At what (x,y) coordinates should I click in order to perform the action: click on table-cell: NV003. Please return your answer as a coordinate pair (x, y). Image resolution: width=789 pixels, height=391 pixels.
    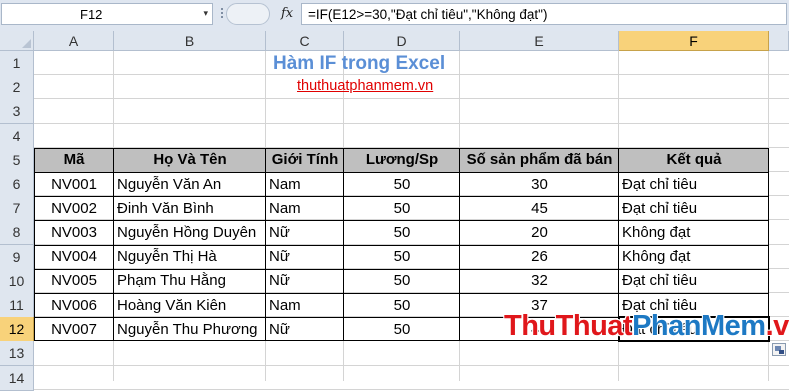
    Looking at the image, I should click on (74, 232).